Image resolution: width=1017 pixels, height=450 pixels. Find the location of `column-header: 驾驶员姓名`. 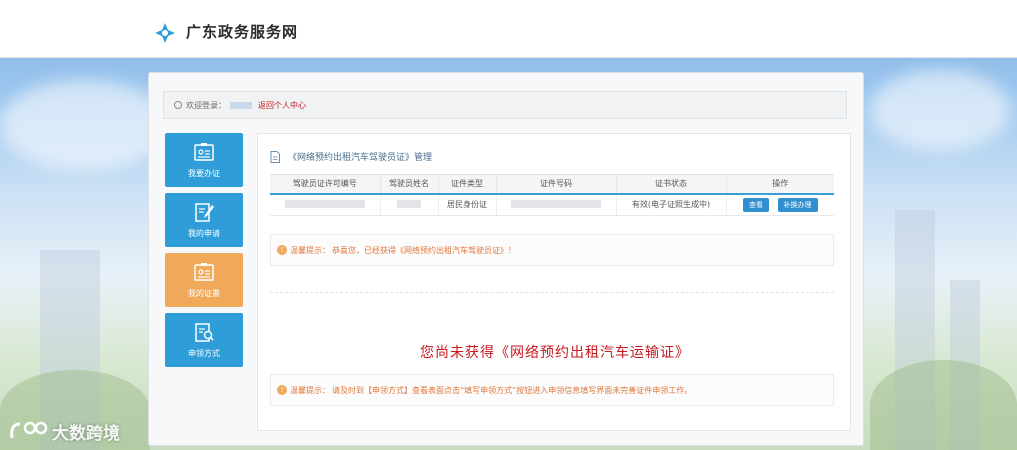

column-header: 驾驶员姓名 is located at coordinates (408, 184).